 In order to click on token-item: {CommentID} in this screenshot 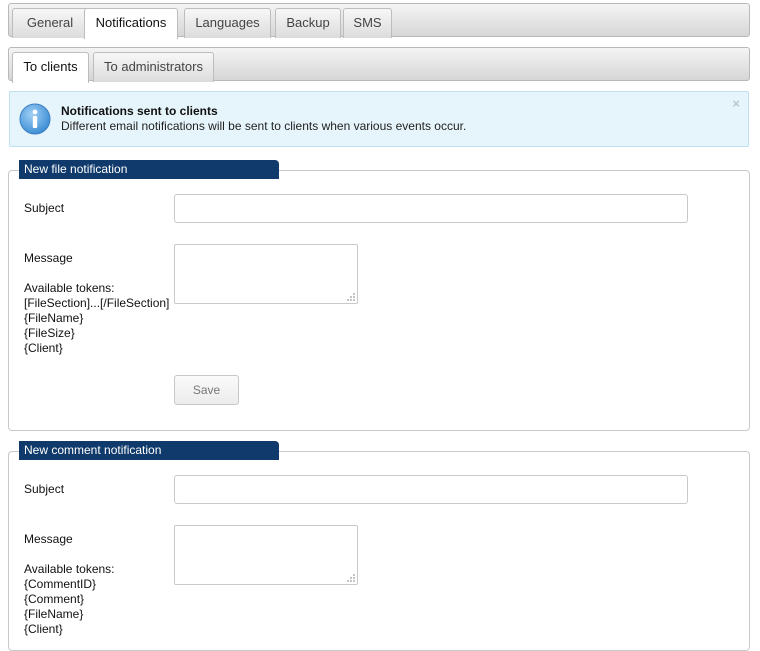, I will do `click(60, 584)`.